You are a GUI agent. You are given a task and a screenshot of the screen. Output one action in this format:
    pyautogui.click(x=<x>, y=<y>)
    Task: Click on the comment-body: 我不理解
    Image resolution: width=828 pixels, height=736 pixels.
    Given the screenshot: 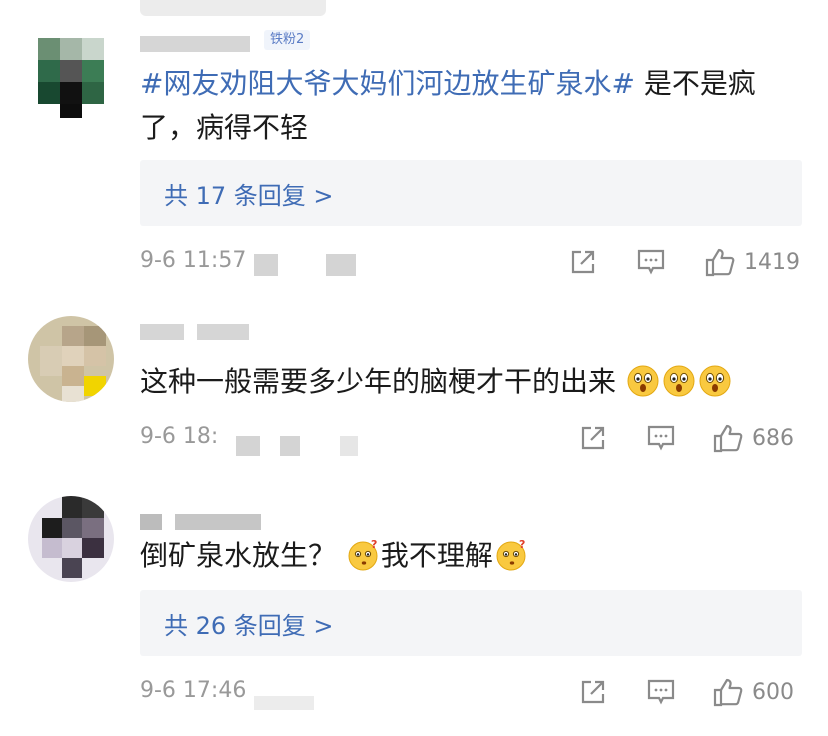 What is the action you would take?
    pyautogui.click(x=436, y=555)
    